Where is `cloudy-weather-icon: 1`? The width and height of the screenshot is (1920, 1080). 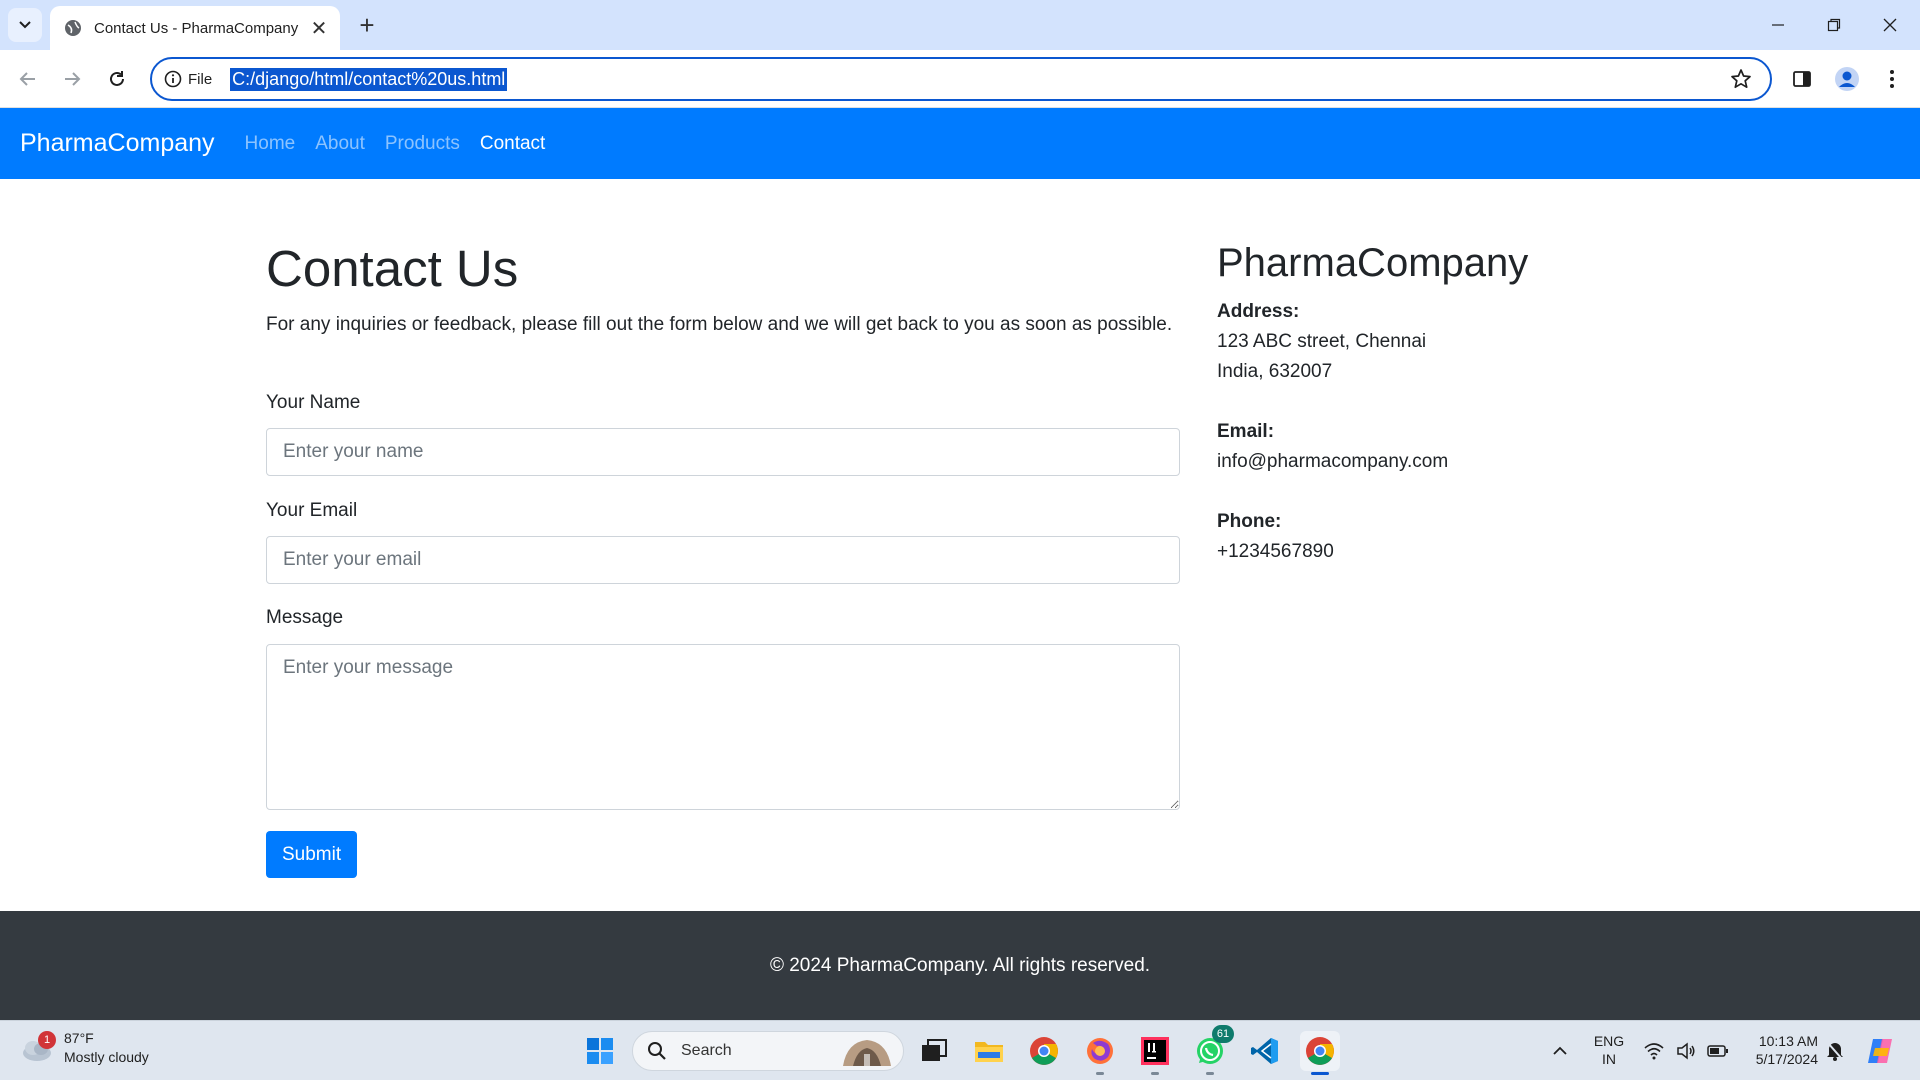 cloudy-weather-icon: 1 is located at coordinates (38, 1047).